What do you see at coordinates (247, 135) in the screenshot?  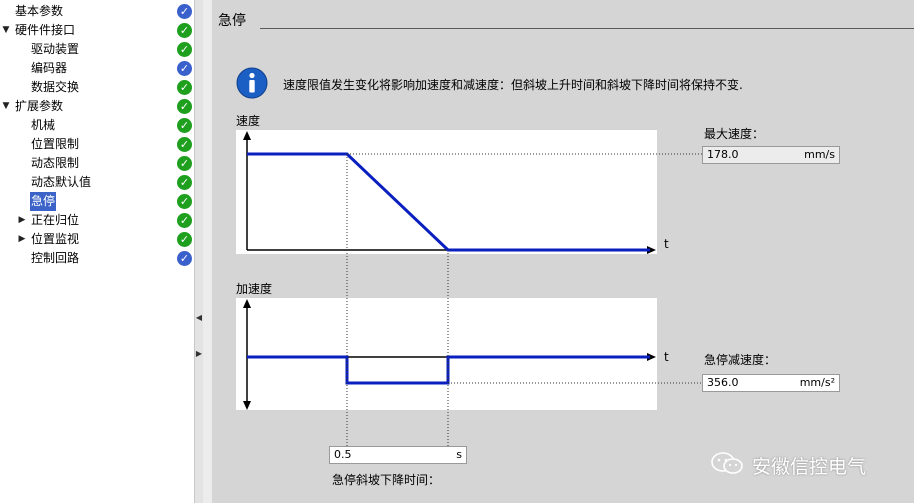 I see `velocity-axis-arrow-icon` at bounding box center [247, 135].